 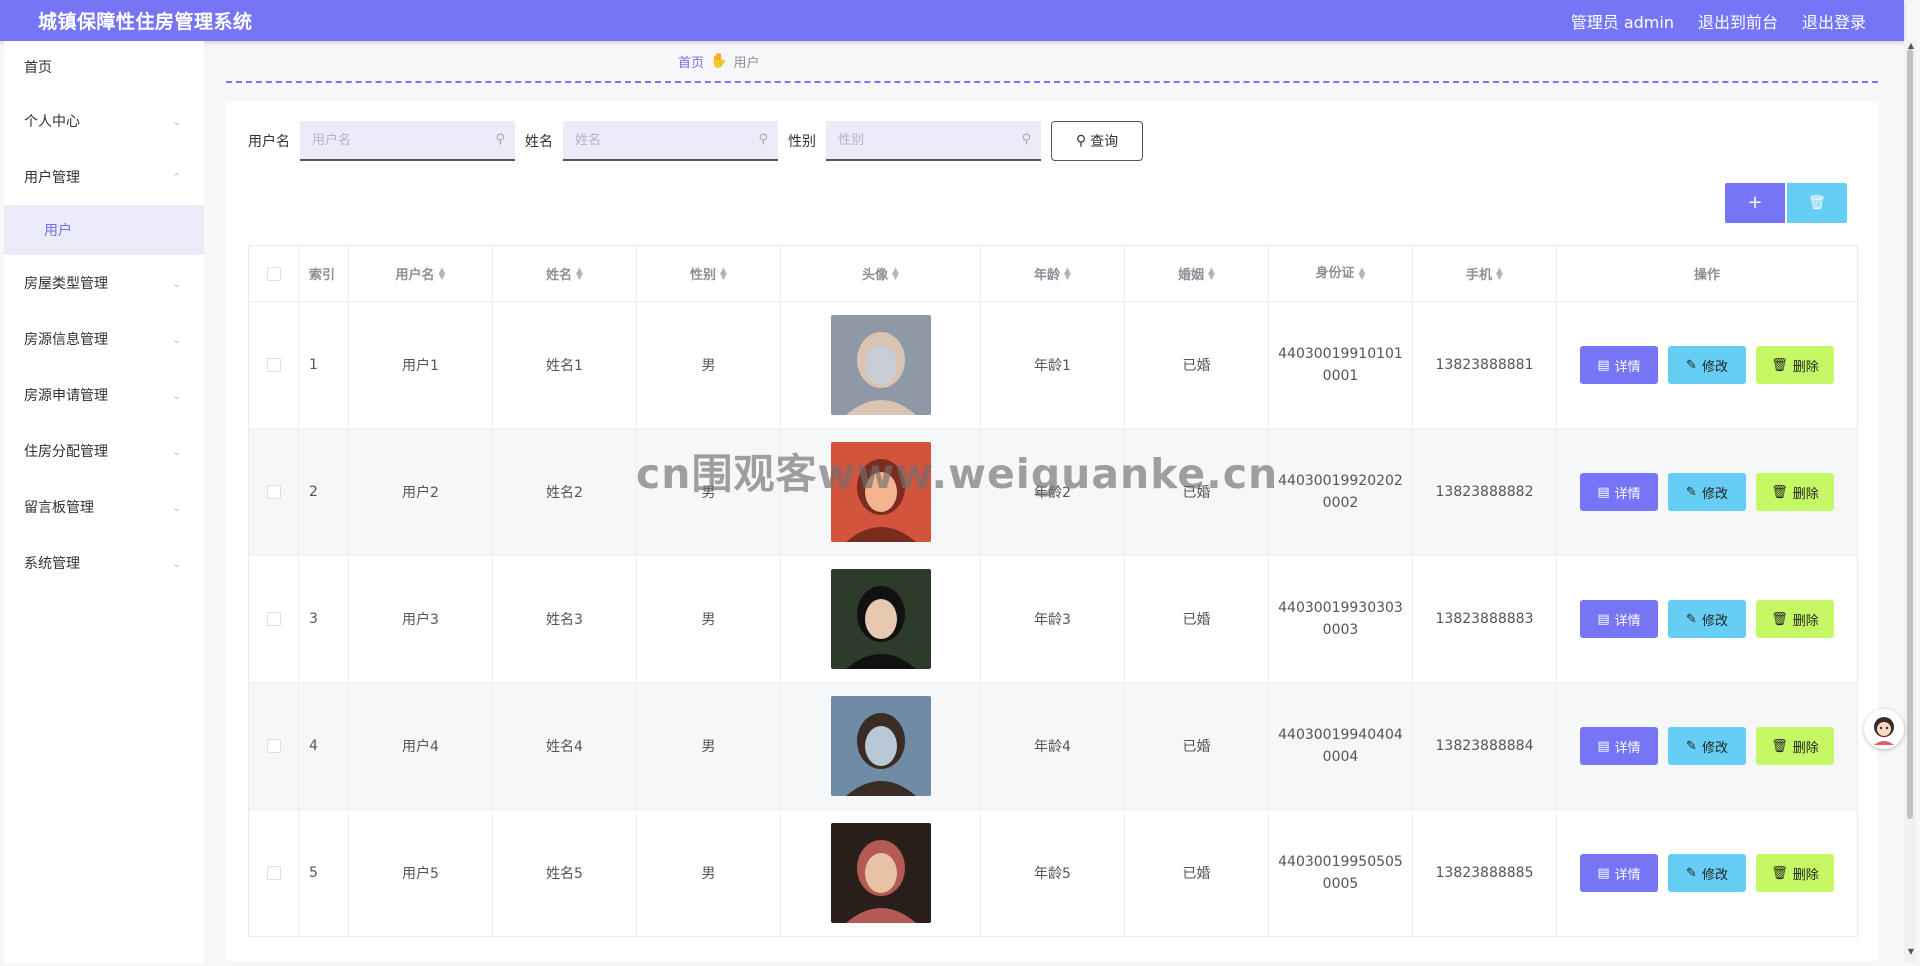 I want to click on name-search: ⚲, so click(x=670, y=141).